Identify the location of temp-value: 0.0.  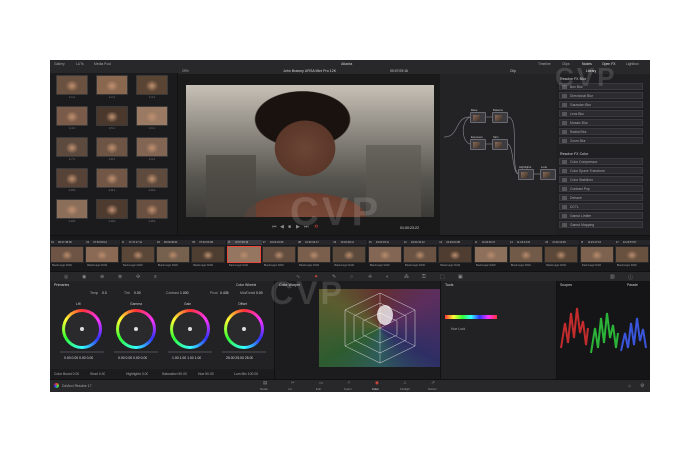
(104, 293).